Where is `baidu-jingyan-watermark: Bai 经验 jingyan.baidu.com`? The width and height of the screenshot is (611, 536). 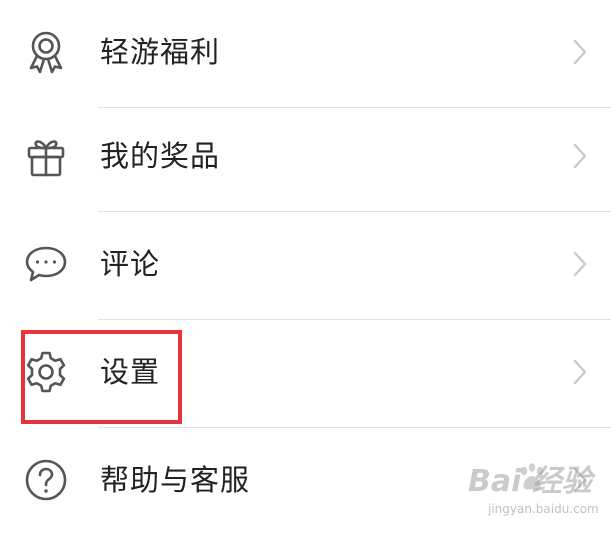 baidu-jingyan-watermark: Bai 经验 jingyan.baidu.com is located at coordinates (534, 492).